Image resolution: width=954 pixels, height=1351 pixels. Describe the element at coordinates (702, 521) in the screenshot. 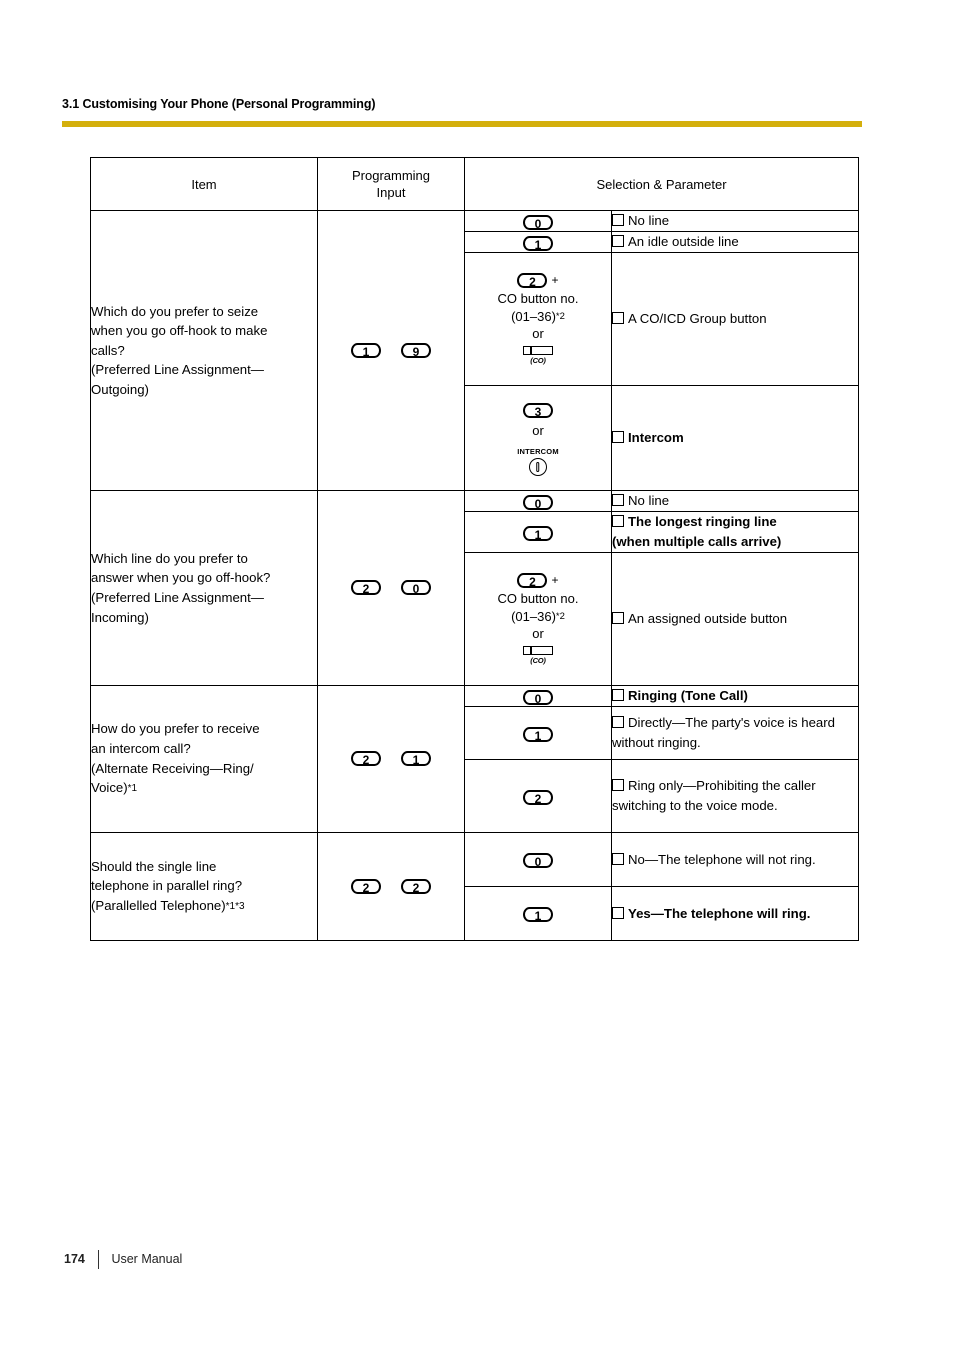

I see `parameter-label-line1: The longest ringing line` at that location.